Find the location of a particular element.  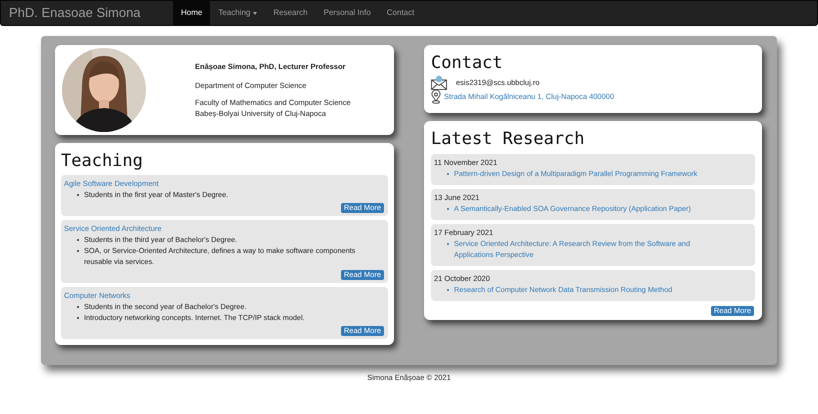

section-title: Latest Research is located at coordinates (508, 139).